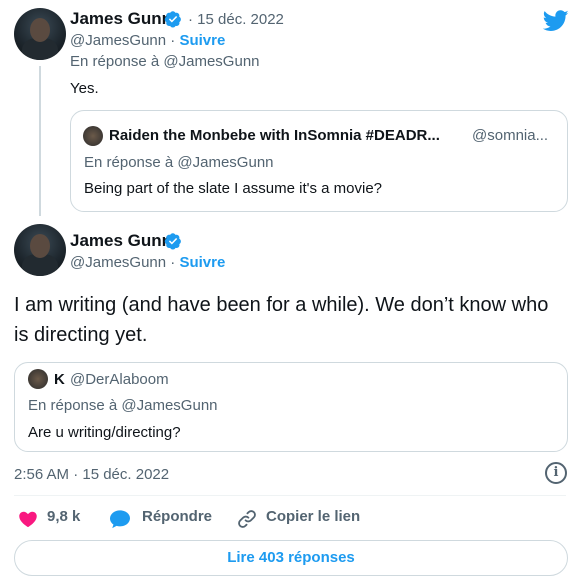 The height and width of the screenshot is (586, 580). Describe the element at coordinates (40, 141) in the screenshot. I see `thread-line` at that location.